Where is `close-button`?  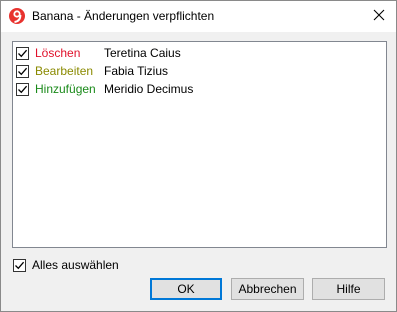 close-button is located at coordinates (379, 16).